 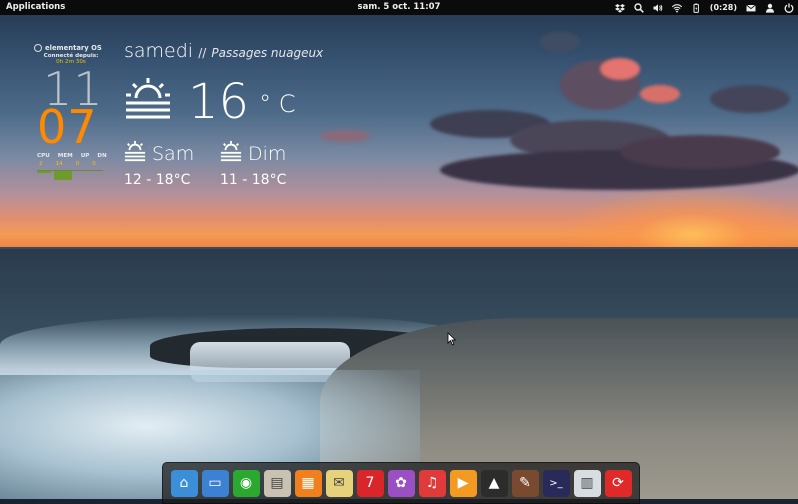 I want to click on os-name-row: elementary OS, so click(x=71, y=48).